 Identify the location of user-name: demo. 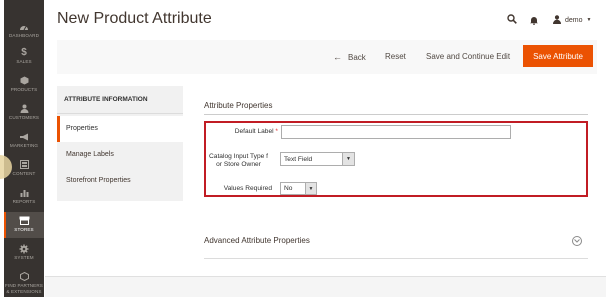
(574, 20).